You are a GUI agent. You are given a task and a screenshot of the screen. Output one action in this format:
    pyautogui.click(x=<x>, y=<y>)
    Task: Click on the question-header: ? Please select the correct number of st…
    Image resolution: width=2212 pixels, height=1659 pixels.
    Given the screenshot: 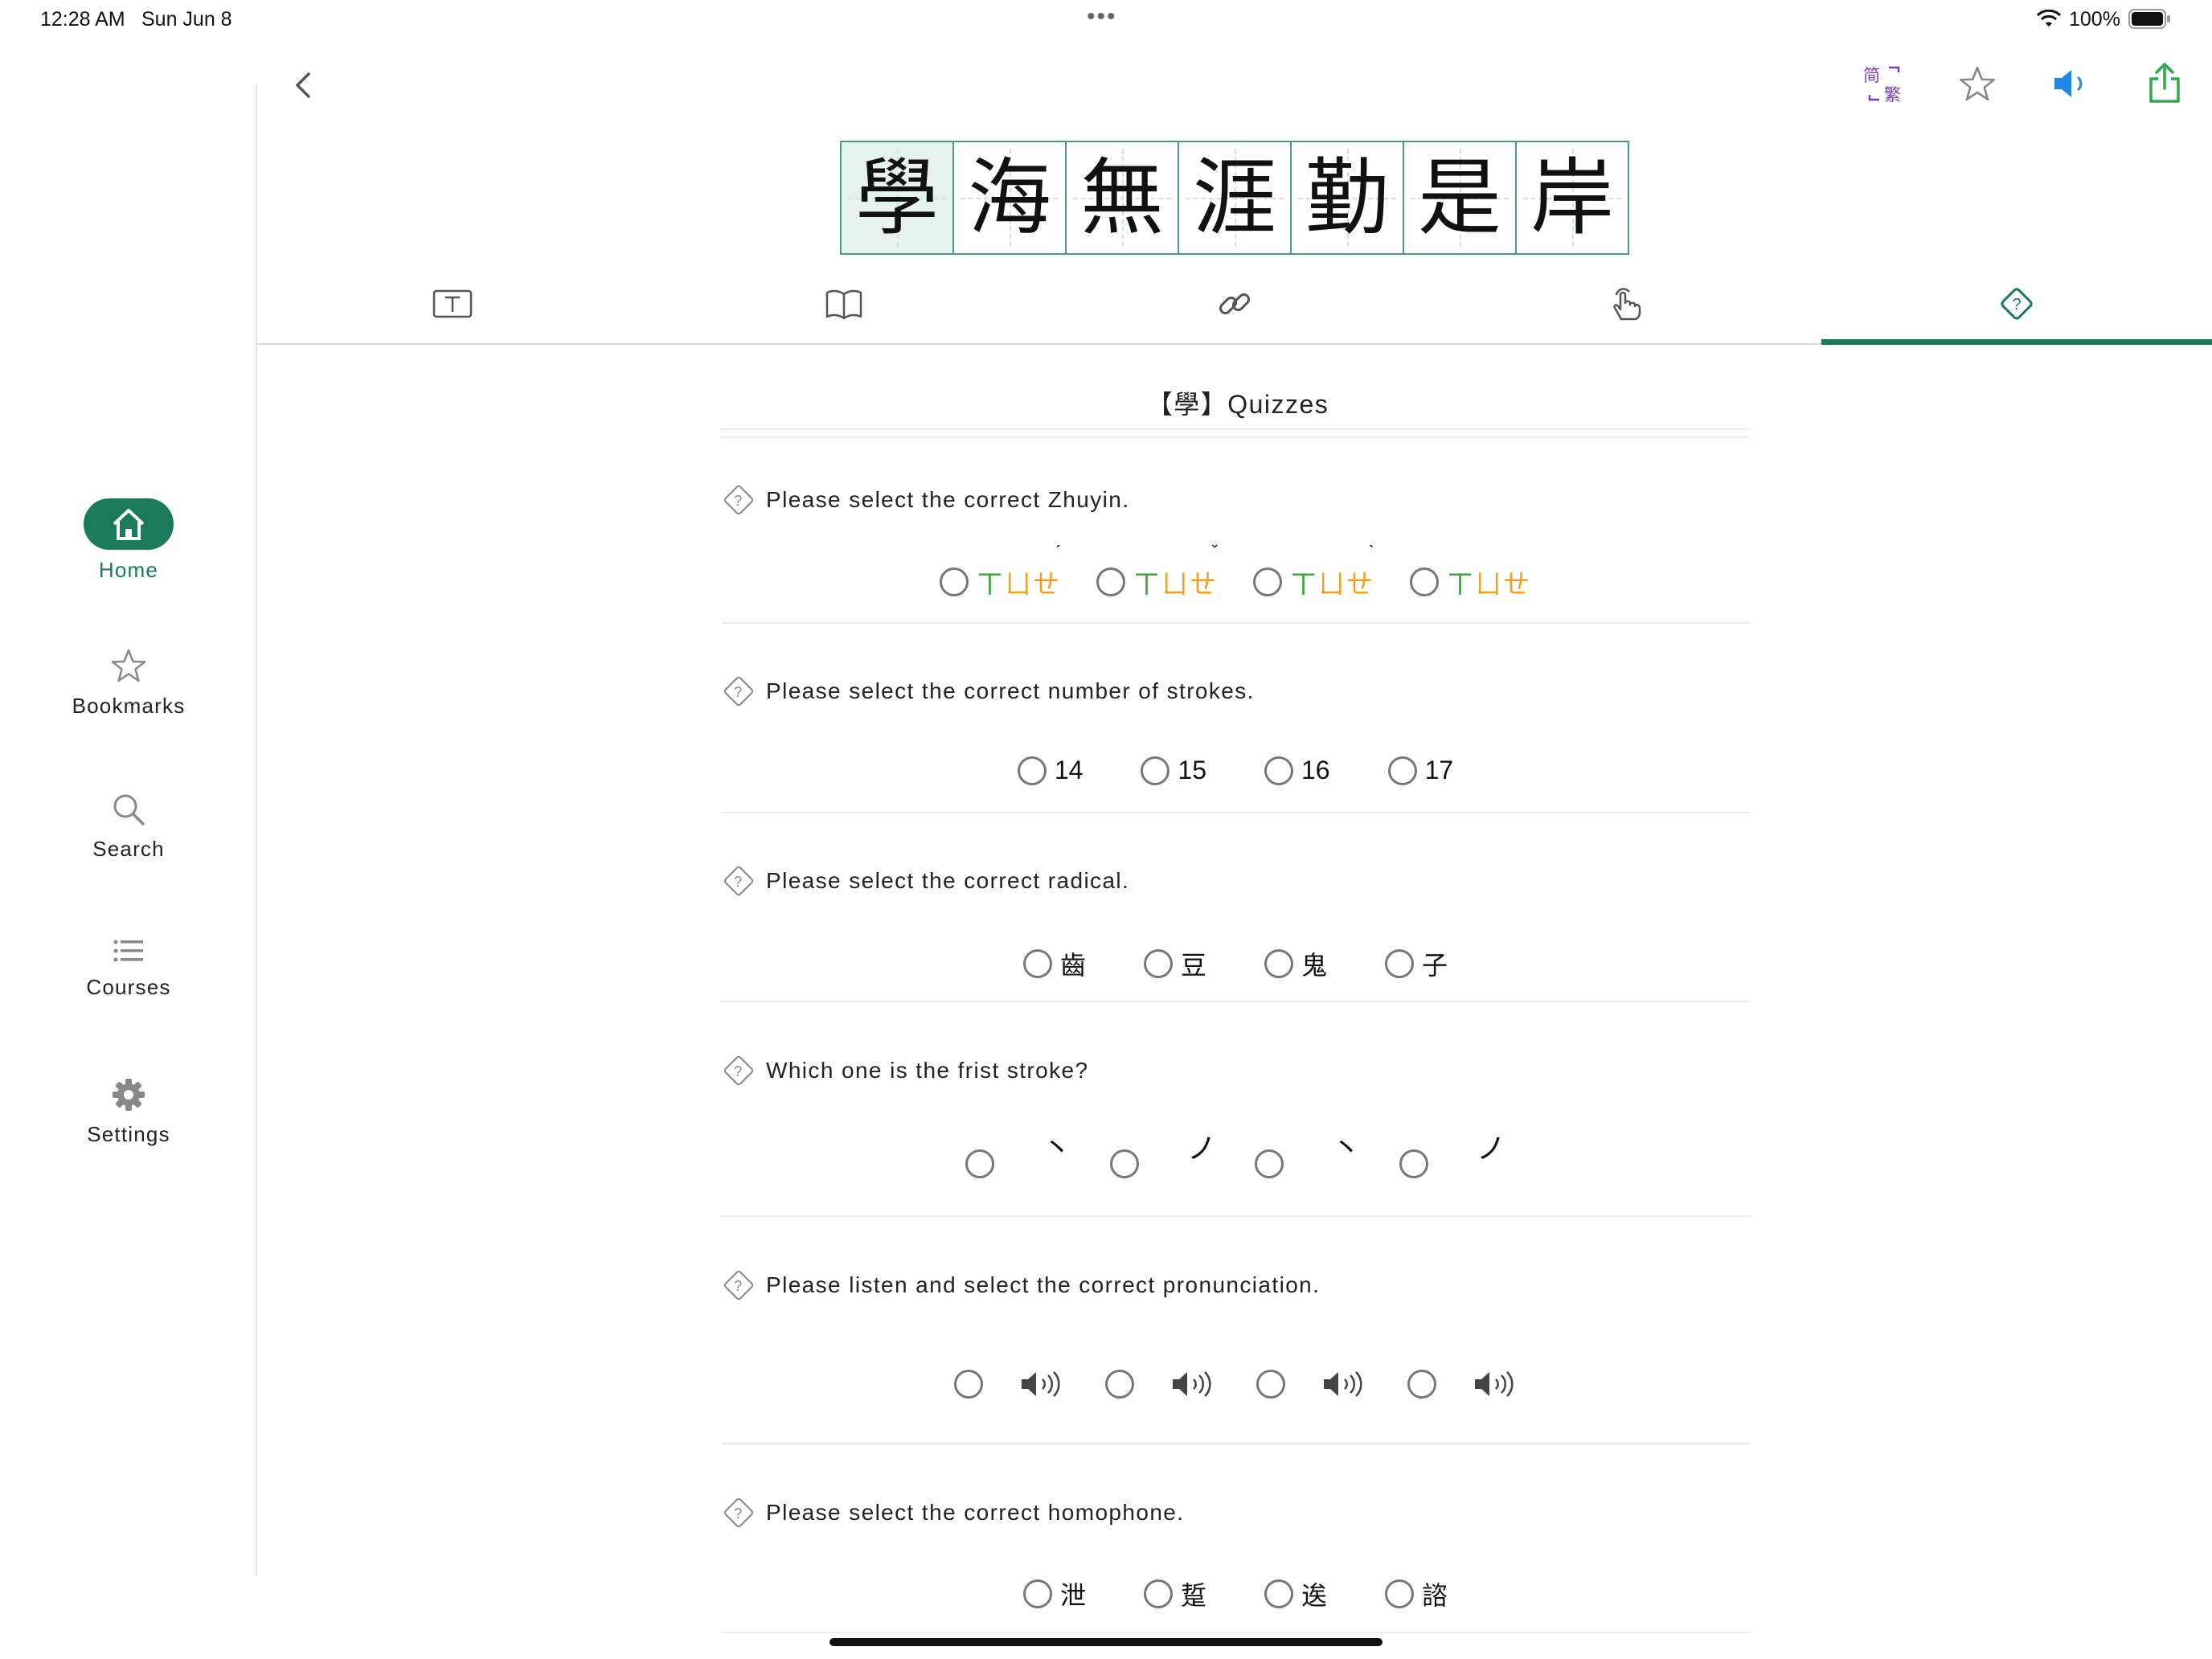 What is the action you would take?
    pyautogui.click(x=1235, y=691)
    